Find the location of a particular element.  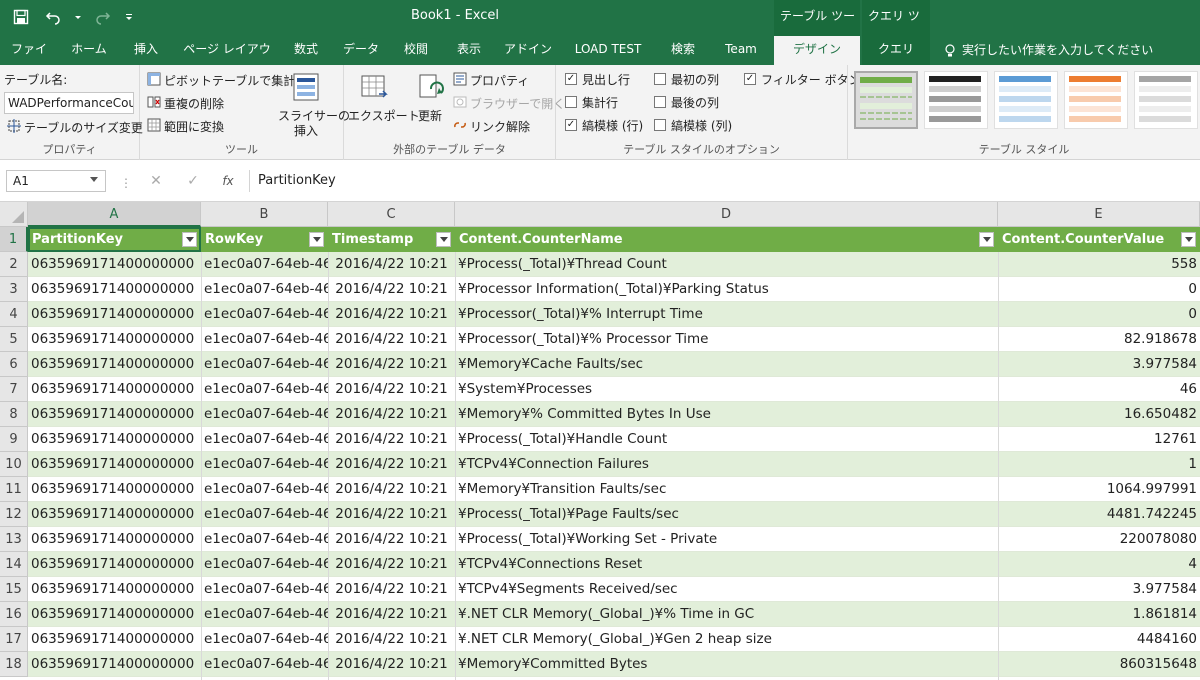

table-cell-counter-value: 1 is located at coordinates (1099, 464).